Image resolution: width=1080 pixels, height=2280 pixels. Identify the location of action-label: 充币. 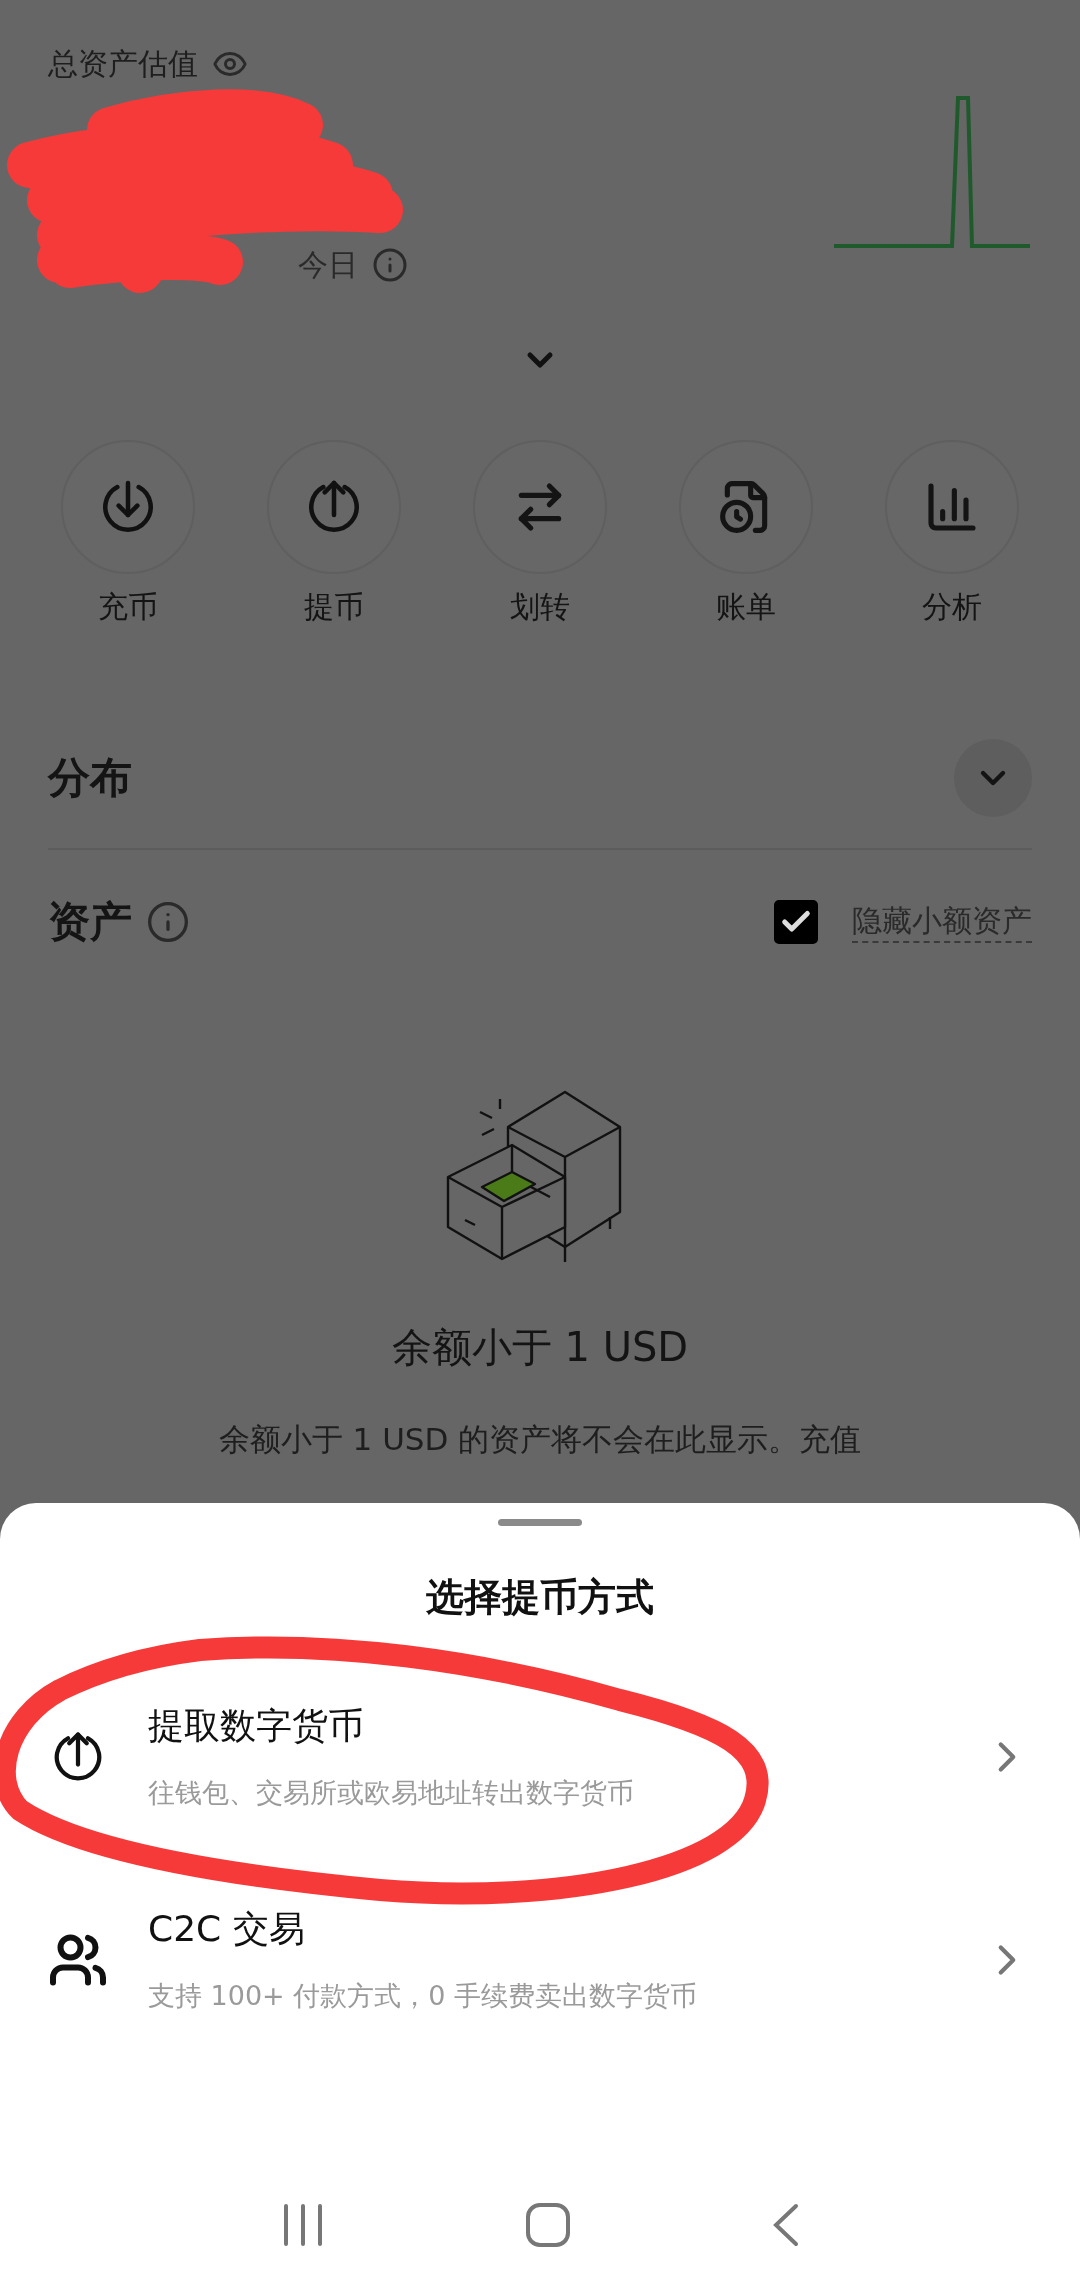
(128, 607).